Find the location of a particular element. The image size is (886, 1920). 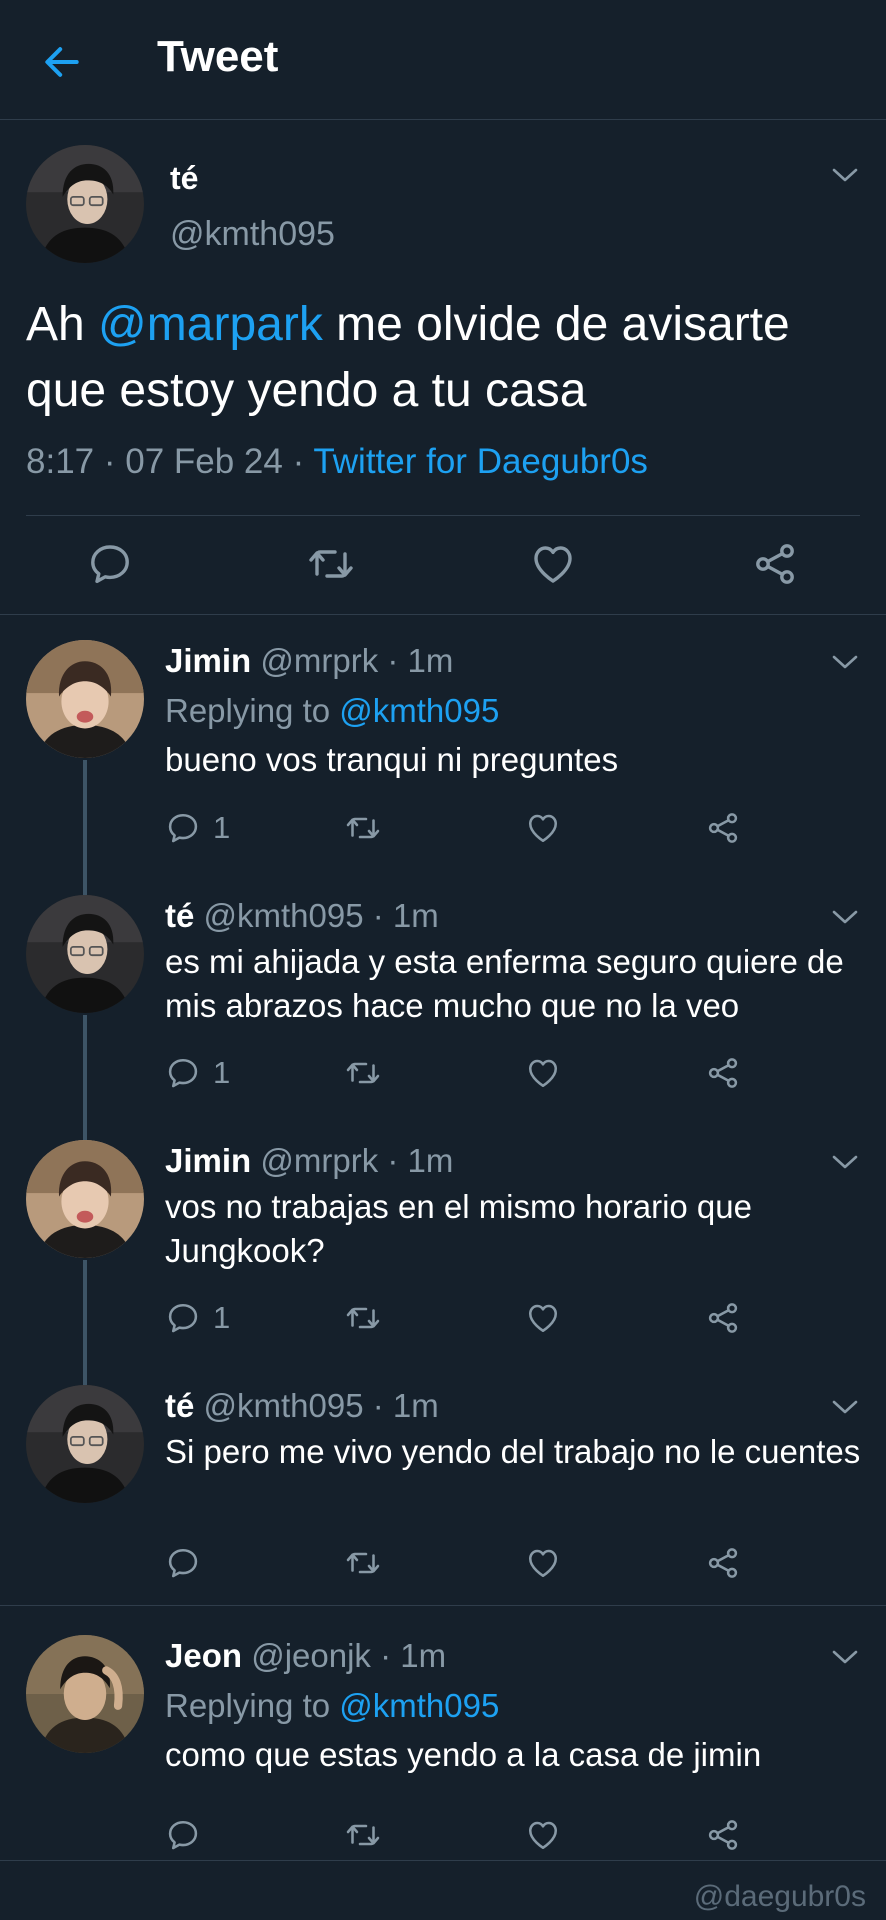

page-title: Tweet is located at coordinates (218, 56).